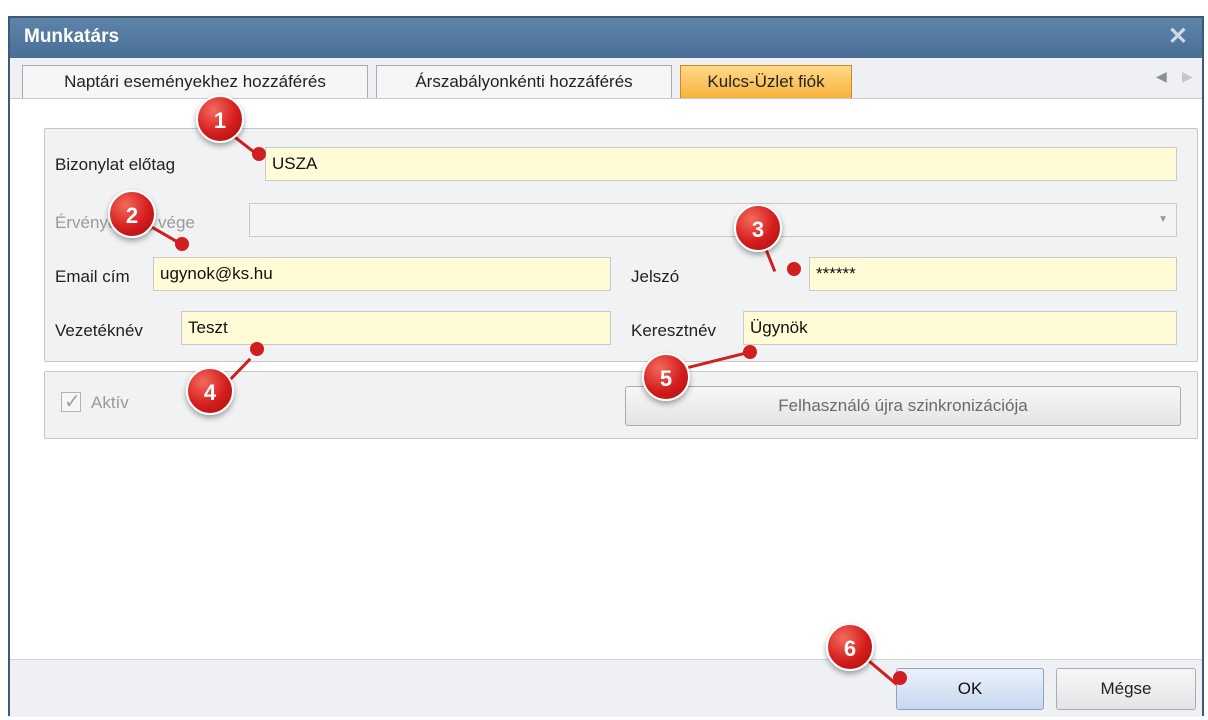 The height and width of the screenshot is (720, 1208). I want to click on callout-badge-6: 6, so click(850, 647).